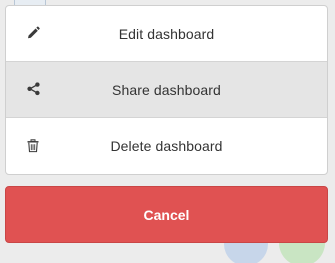 The image size is (335, 263). I want to click on delete-dashboard-label: Delete dashboard, so click(166, 146).